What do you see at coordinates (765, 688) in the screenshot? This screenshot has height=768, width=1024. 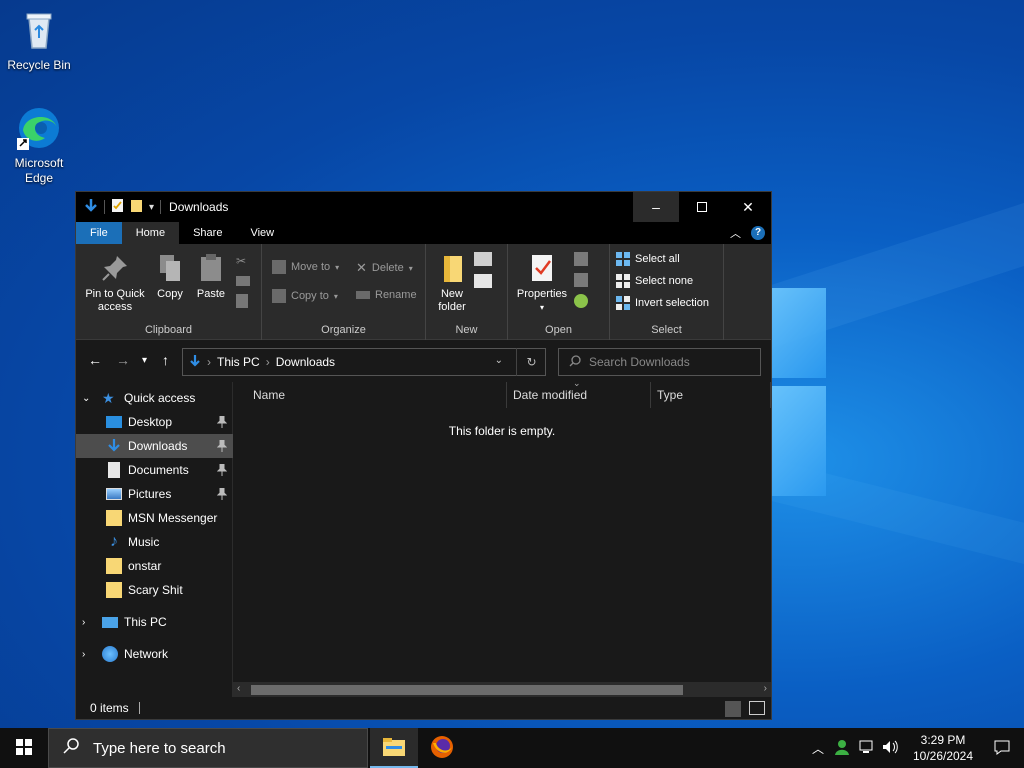 I see `scroll-right-icon: ›` at bounding box center [765, 688].